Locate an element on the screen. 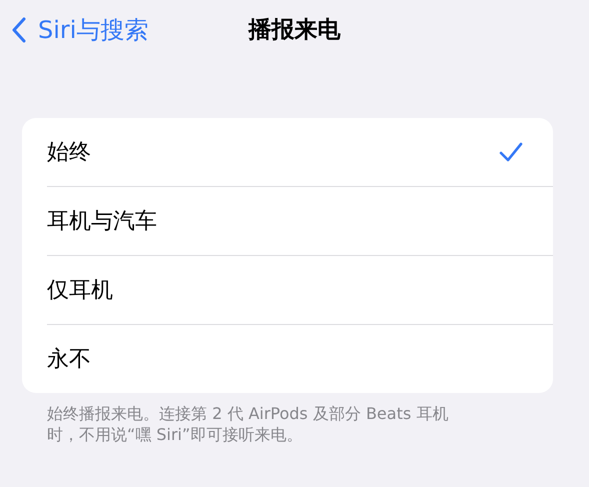 The image size is (589, 487). back-button: Siri与搜索 is located at coordinates (74, 30).